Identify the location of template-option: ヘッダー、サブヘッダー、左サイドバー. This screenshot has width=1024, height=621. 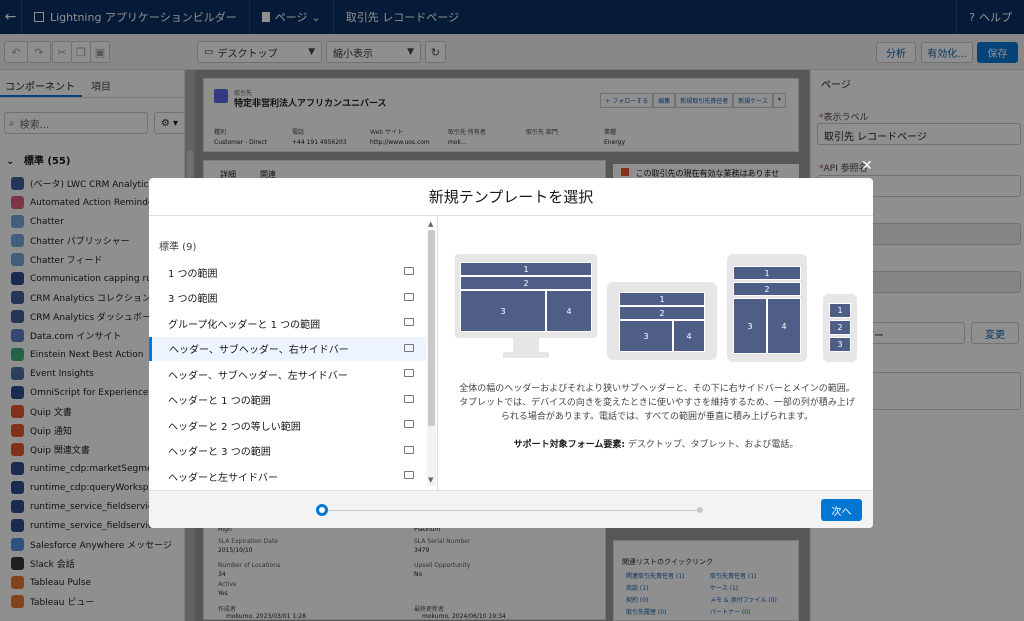
(287, 374).